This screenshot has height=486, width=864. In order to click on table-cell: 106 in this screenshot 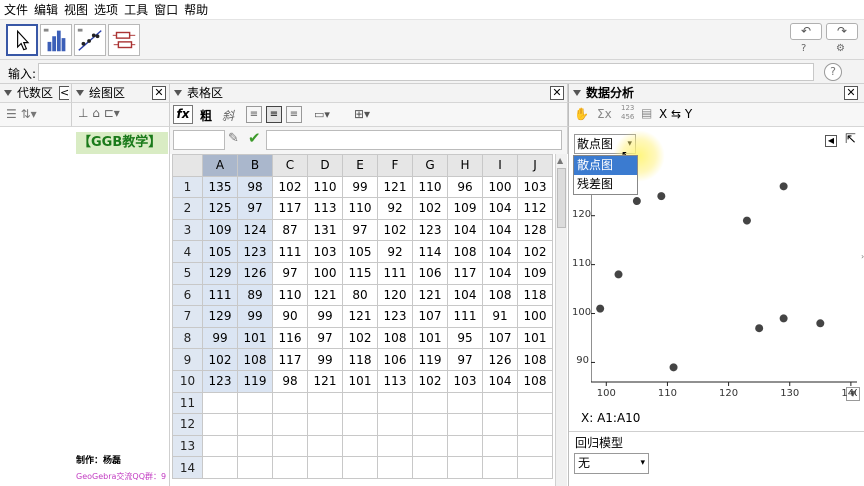, I will do `click(430, 273)`.